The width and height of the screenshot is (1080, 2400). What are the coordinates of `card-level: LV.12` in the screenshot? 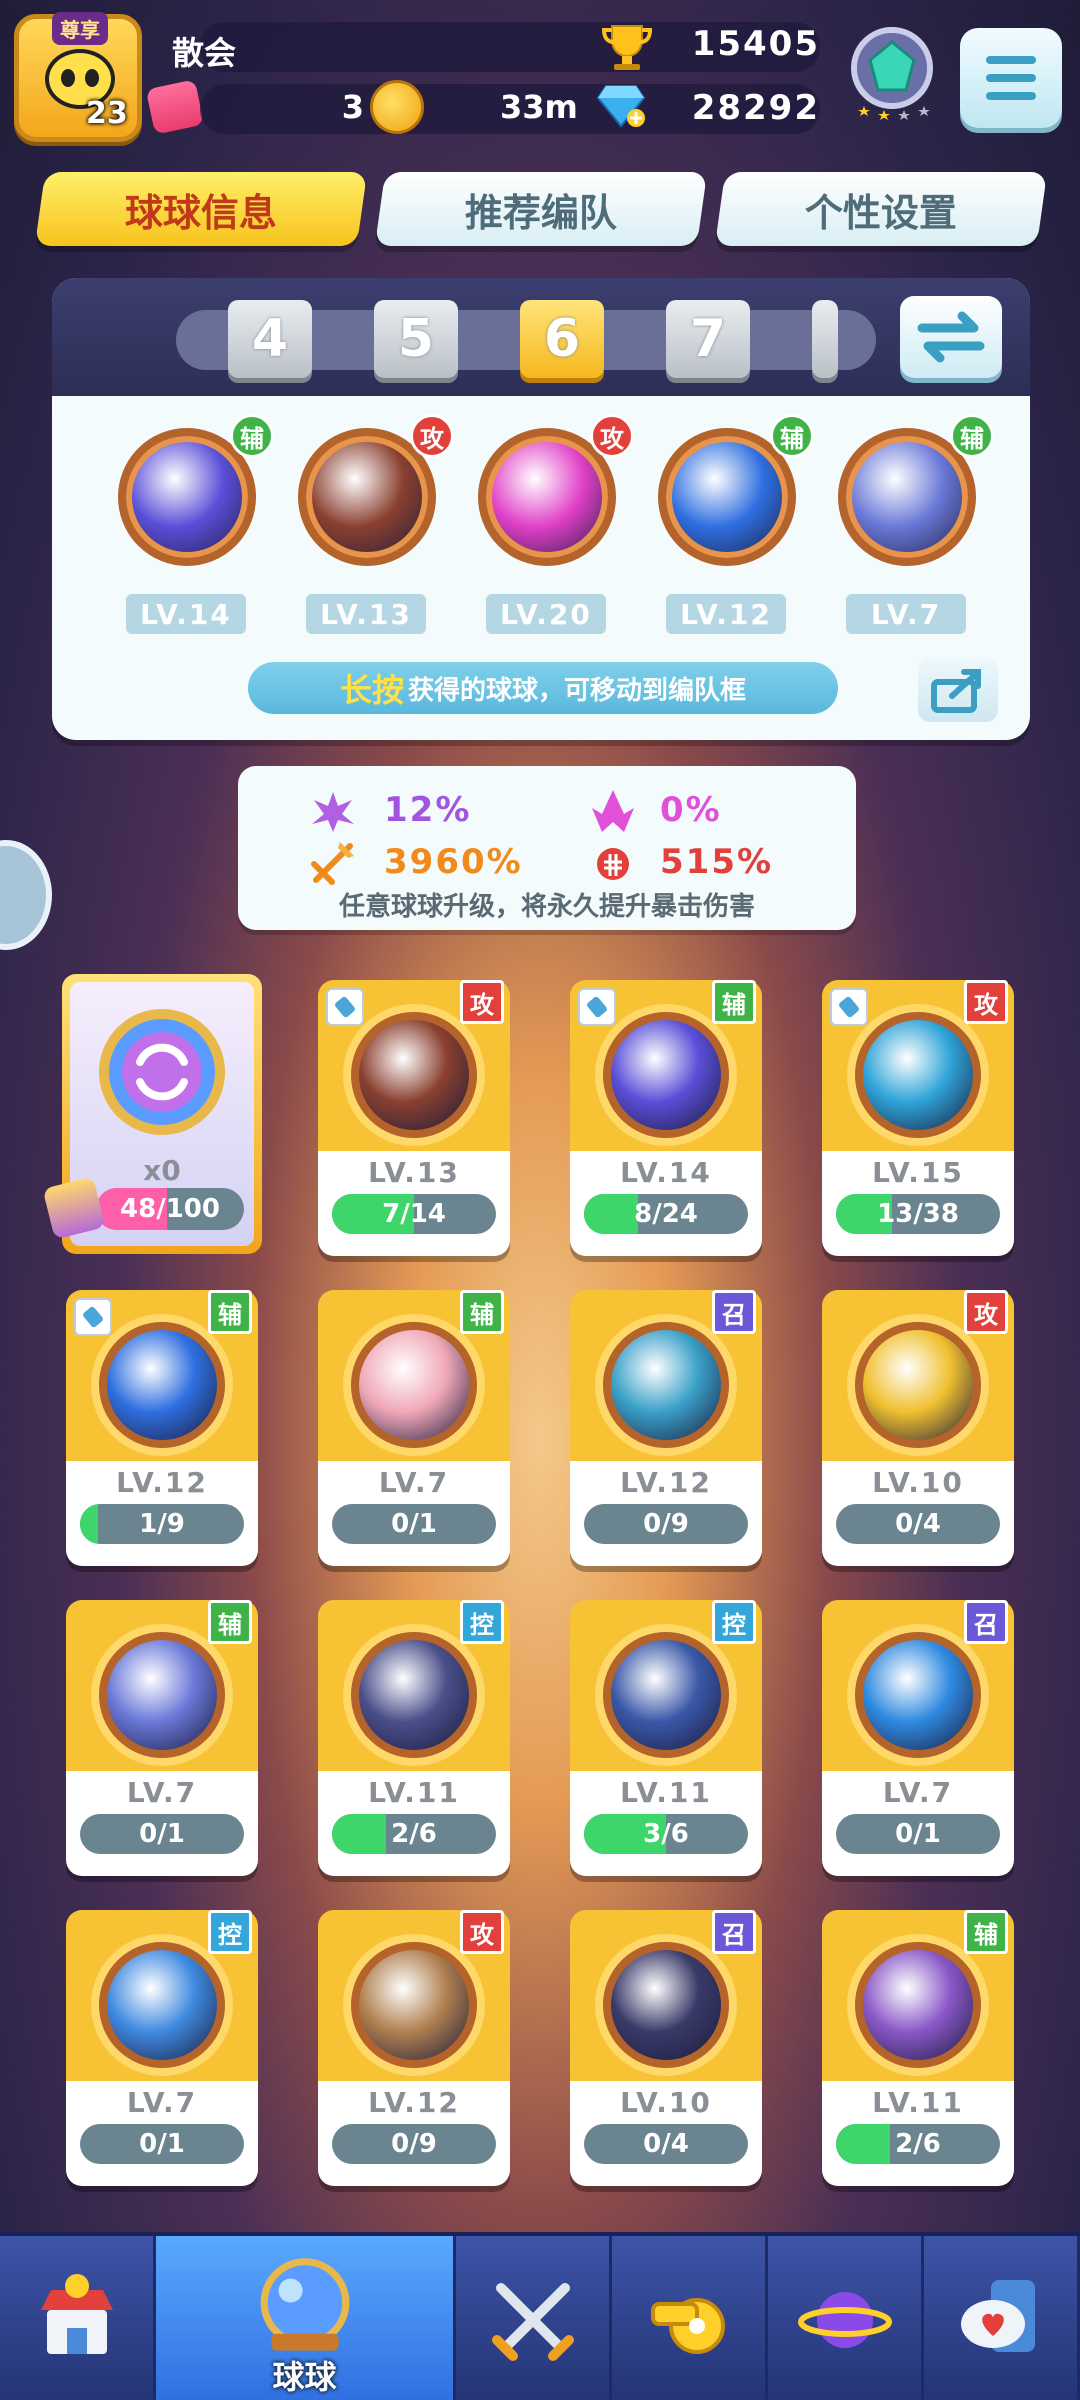 It's located at (162, 1482).